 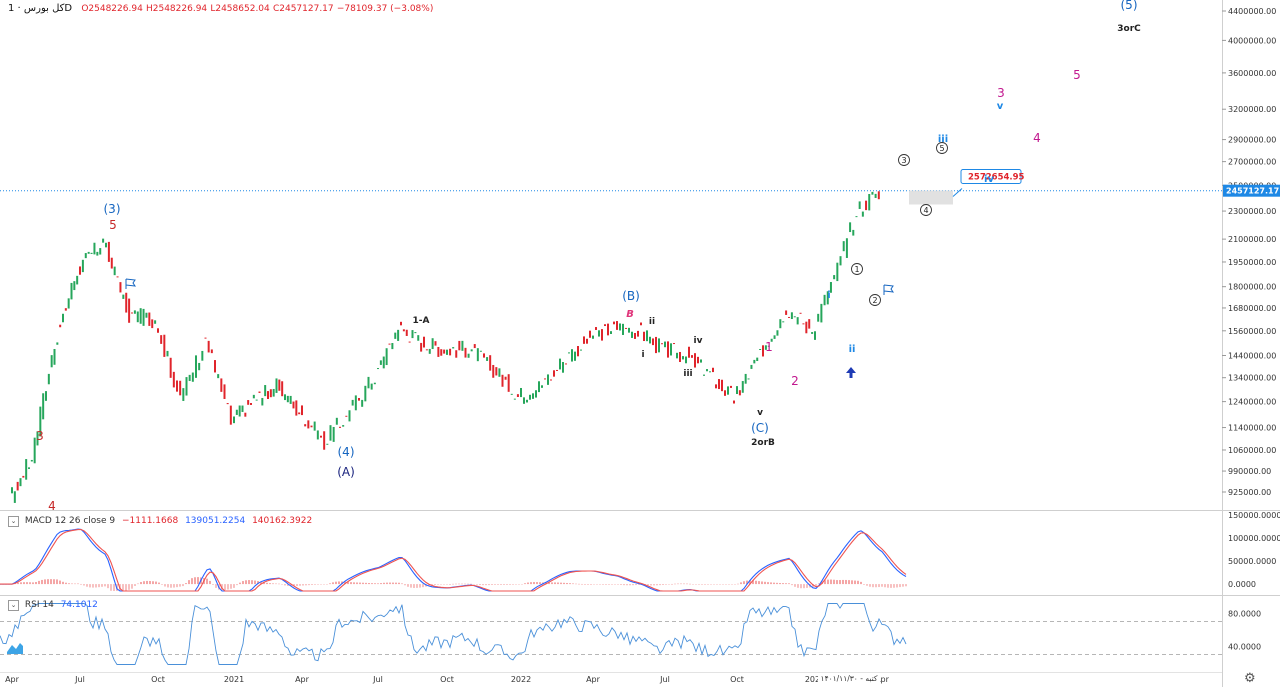 What do you see at coordinates (1000, 106) in the screenshot?
I see `wave-label-blue-v: v` at bounding box center [1000, 106].